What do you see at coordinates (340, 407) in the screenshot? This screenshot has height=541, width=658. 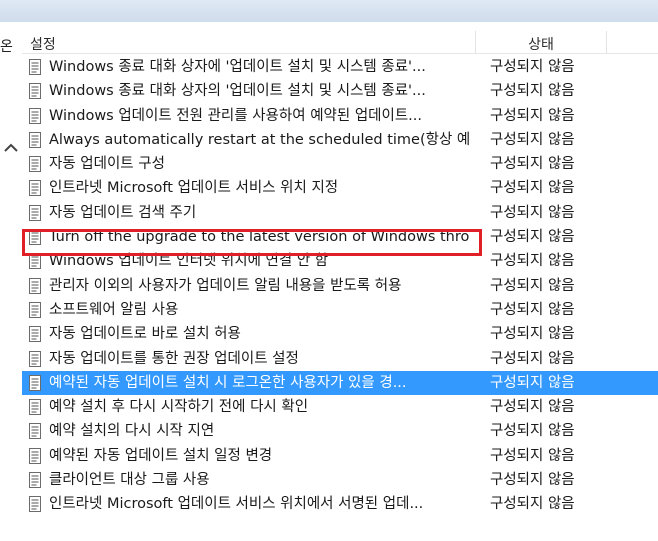 I see `table-row: 예약 설치 후 다시 시작하기 전에 다시 확인 구성되지 않음` at bounding box center [340, 407].